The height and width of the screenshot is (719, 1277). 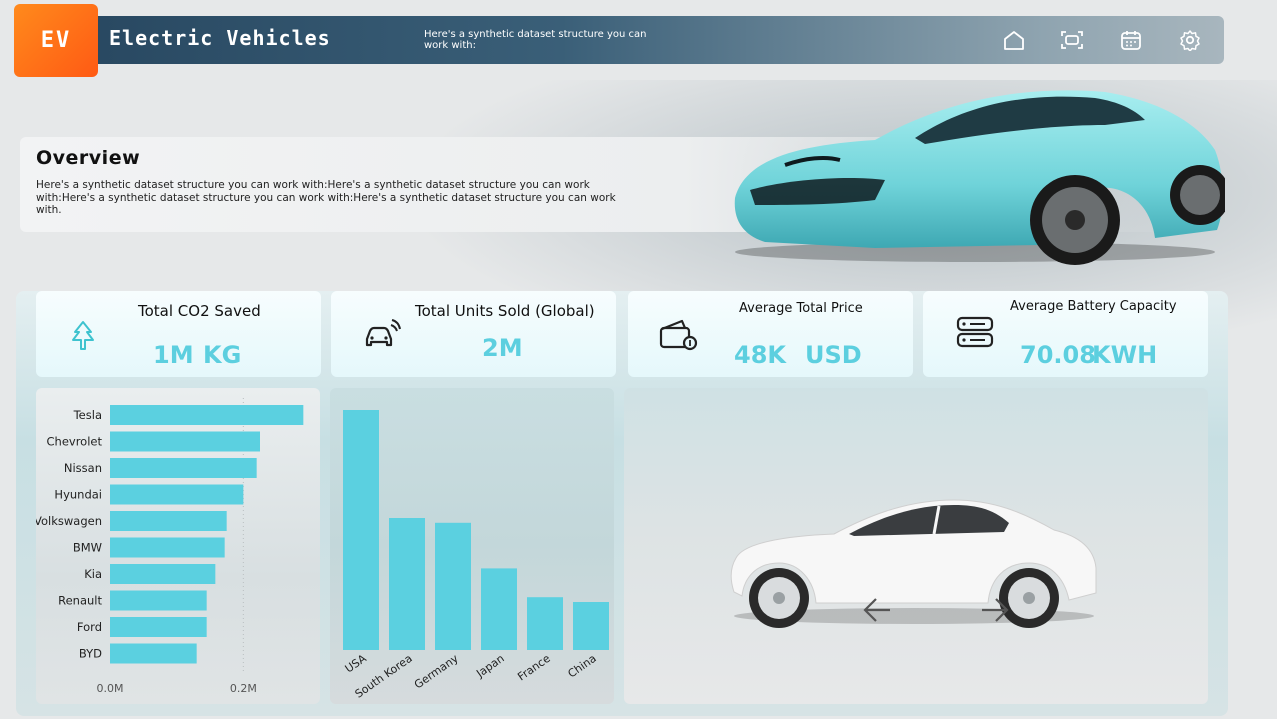 I want to click on brand-label: Renault, so click(x=80, y=601).